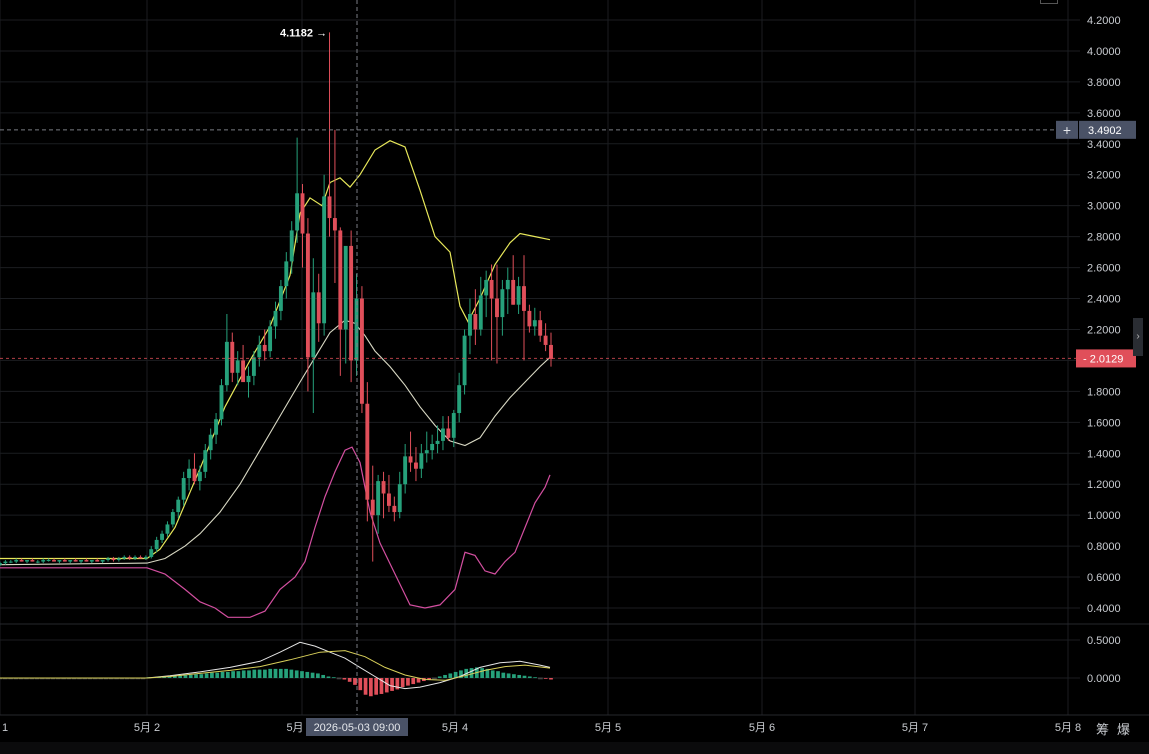  I want to click on collapse-panel-icon: ›, so click(1138, 337).